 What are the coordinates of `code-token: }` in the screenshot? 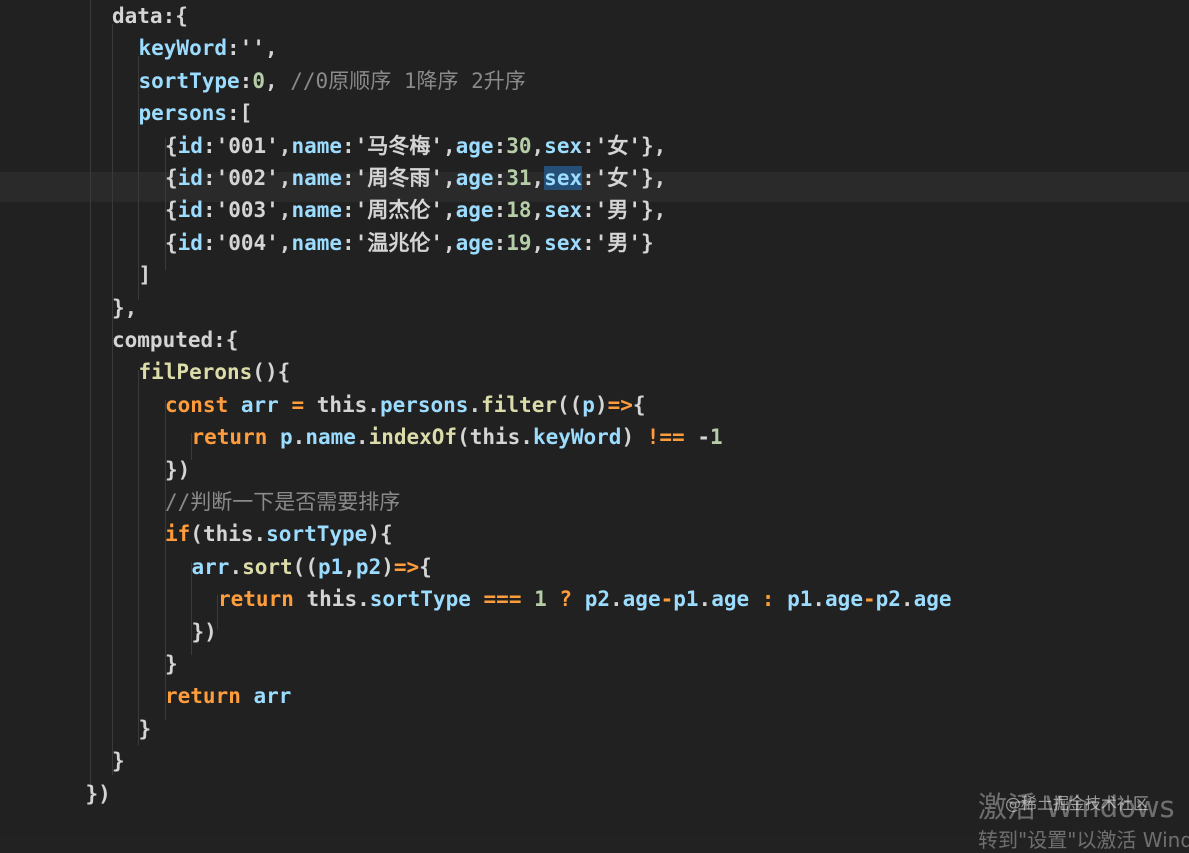 It's located at (118, 761).